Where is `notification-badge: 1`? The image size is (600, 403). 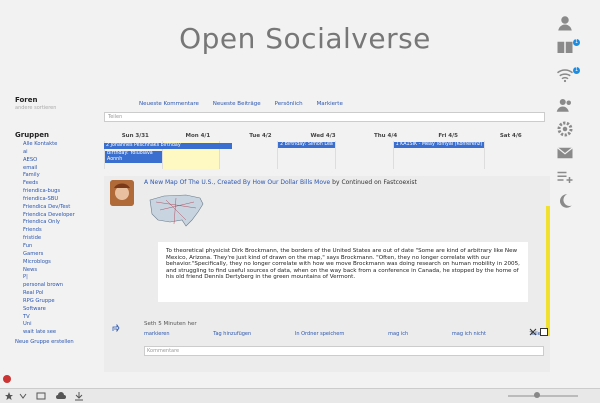 notification-badge: 1 is located at coordinates (577, 42).